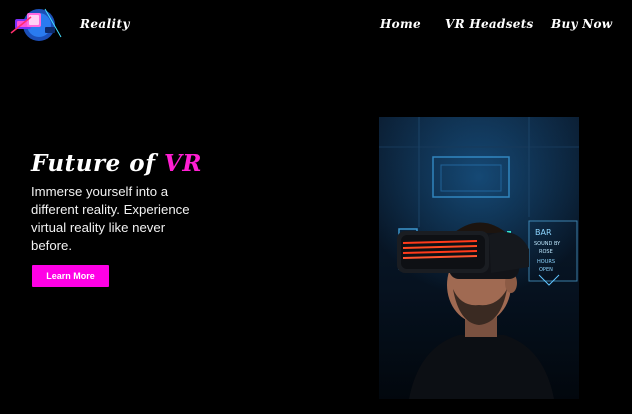 This screenshot has height=414, width=632. What do you see at coordinates (543, 232) in the screenshot?
I see `neon-sign-line: BAR` at bounding box center [543, 232].